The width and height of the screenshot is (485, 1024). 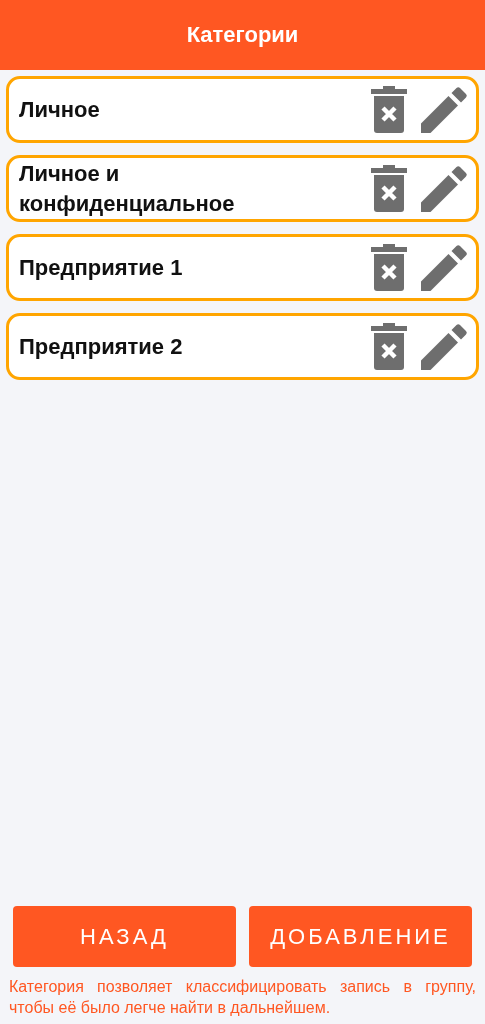 I want to click on category-name: Личное, so click(x=59, y=109).